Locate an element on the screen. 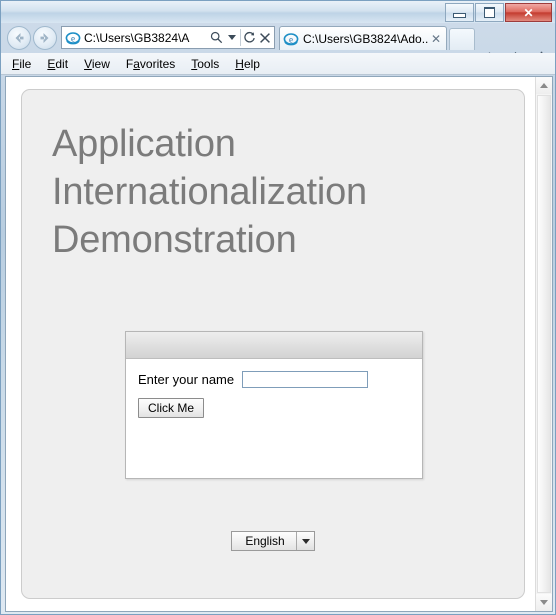 This screenshot has width=556, height=615. window-controls: ✕ is located at coordinates (498, 12).